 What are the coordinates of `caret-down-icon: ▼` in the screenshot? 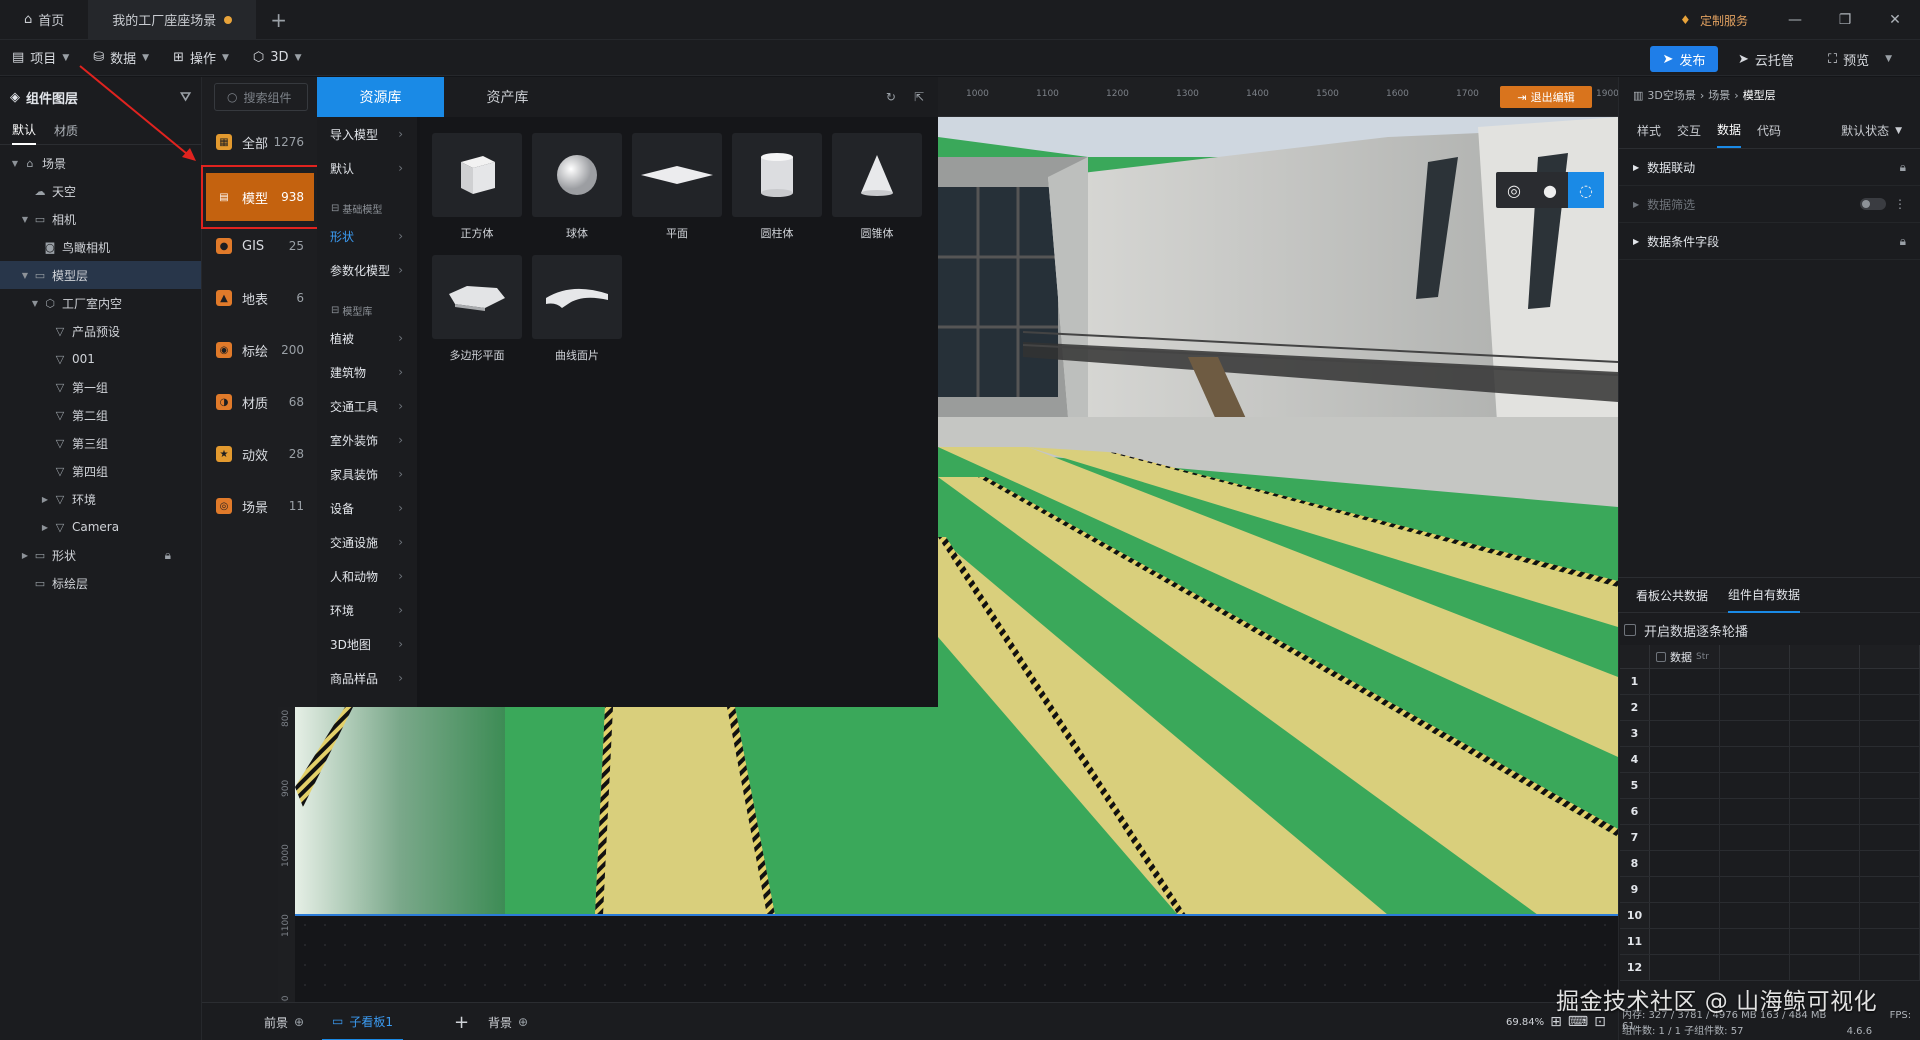 It's located at (25, 219).